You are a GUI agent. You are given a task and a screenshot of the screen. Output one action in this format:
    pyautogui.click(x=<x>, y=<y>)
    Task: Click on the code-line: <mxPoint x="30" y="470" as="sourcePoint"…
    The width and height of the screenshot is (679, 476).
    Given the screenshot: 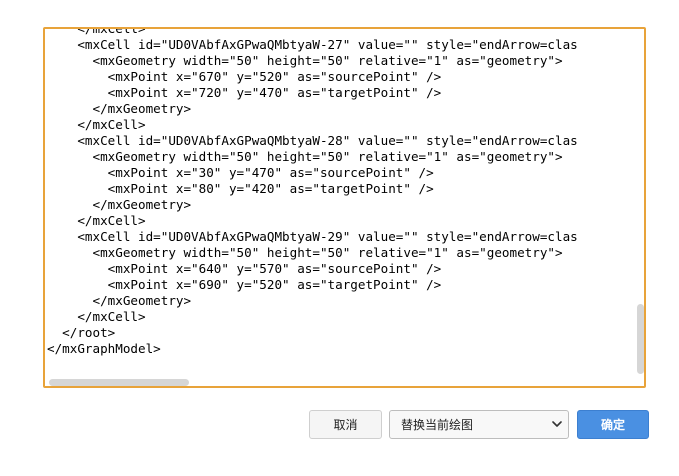 What is the action you would take?
    pyautogui.click(x=240, y=172)
    